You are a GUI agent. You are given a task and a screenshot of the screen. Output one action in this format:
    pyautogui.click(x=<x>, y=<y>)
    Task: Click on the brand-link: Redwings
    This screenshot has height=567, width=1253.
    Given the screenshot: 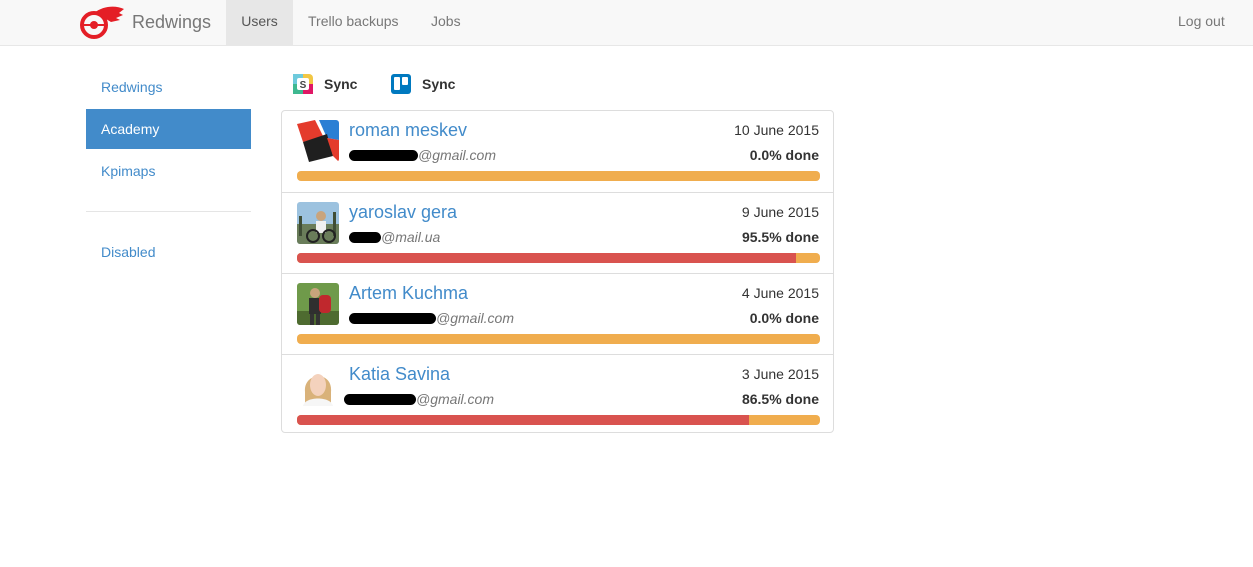 What is the action you would take?
    pyautogui.click(x=145, y=22)
    